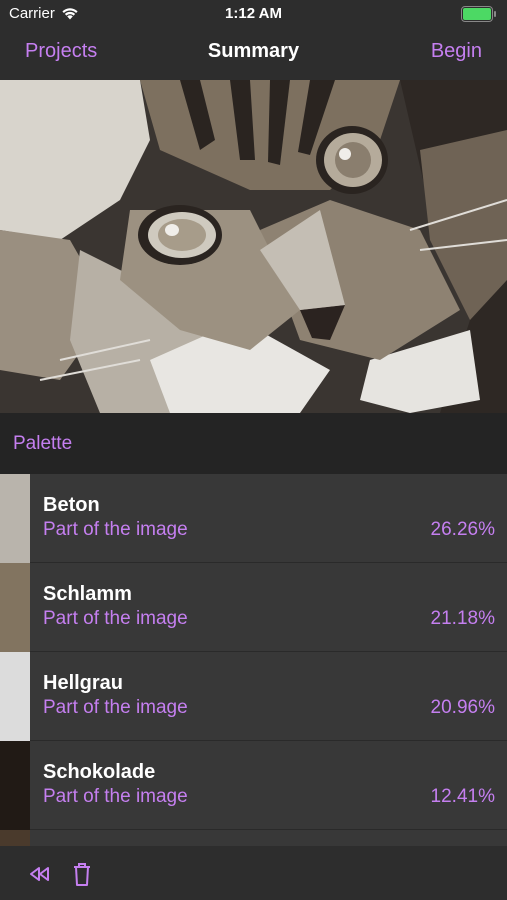  I want to click on begin-button: Begin, so click(456, 51).